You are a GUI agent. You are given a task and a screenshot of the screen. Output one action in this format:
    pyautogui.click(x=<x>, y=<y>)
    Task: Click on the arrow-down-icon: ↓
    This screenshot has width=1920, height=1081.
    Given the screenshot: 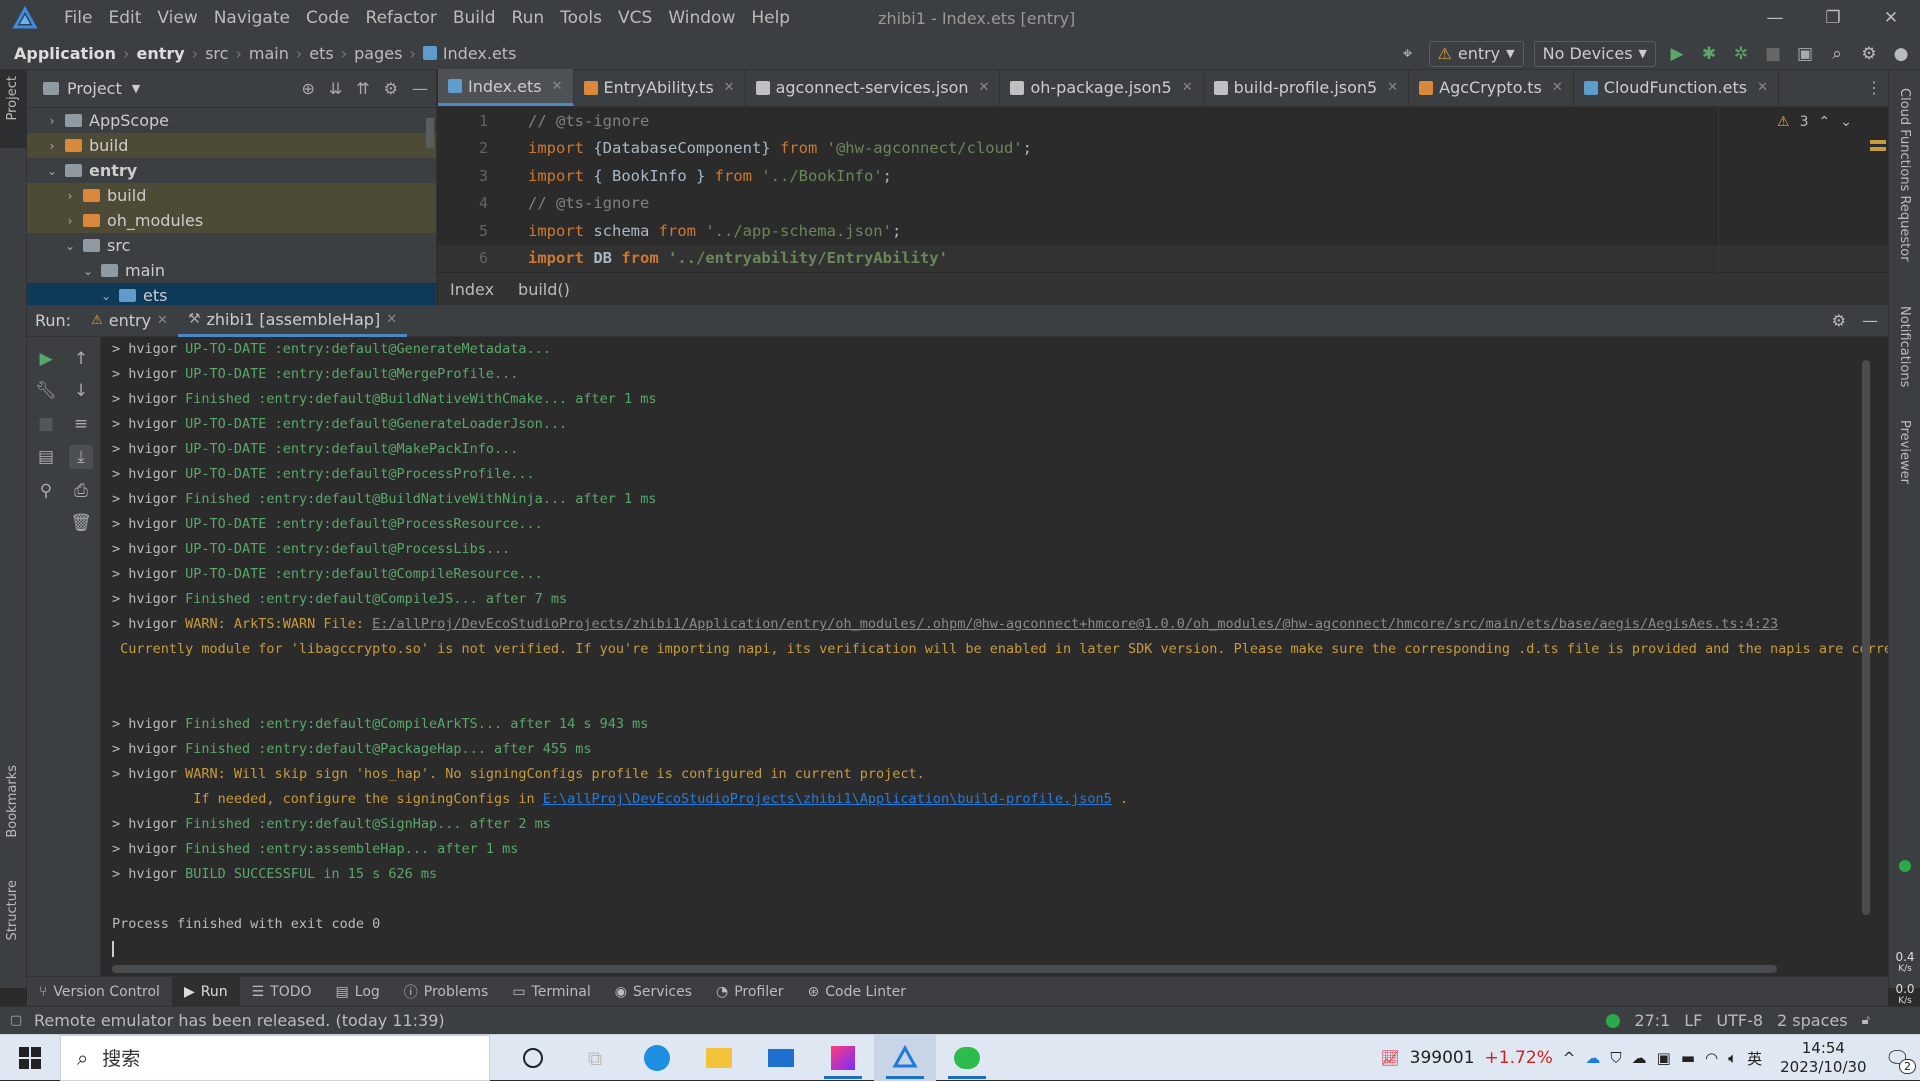 What is the action you would take?
    pyautogui.click(x=81, y=391)
    